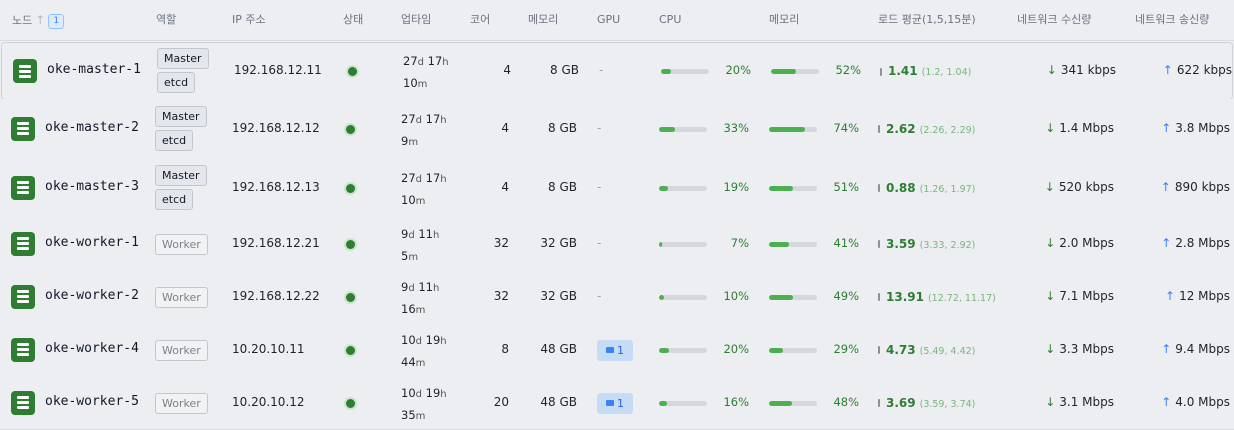 The width and height of the screenshot is (1234, 430). Describe the element at coordinates (276, 295) in the screenshot. I see `ip-address: 192.168.12.22` at that location.